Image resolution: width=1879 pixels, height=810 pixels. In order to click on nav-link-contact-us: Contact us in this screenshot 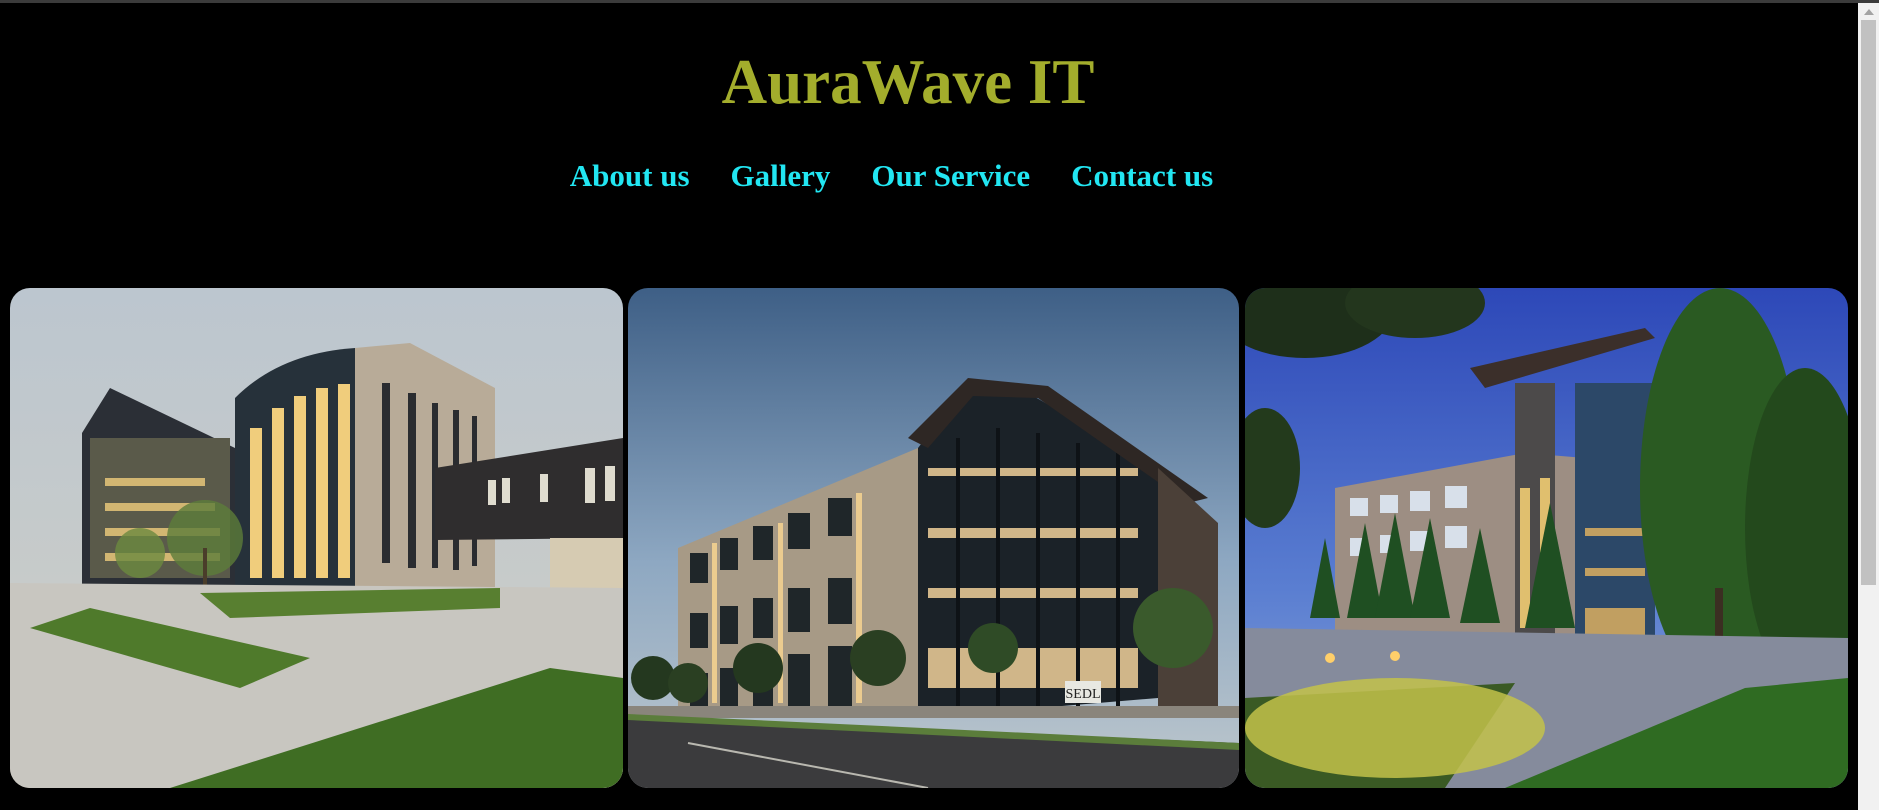, I will do `click(1142, 176)`.